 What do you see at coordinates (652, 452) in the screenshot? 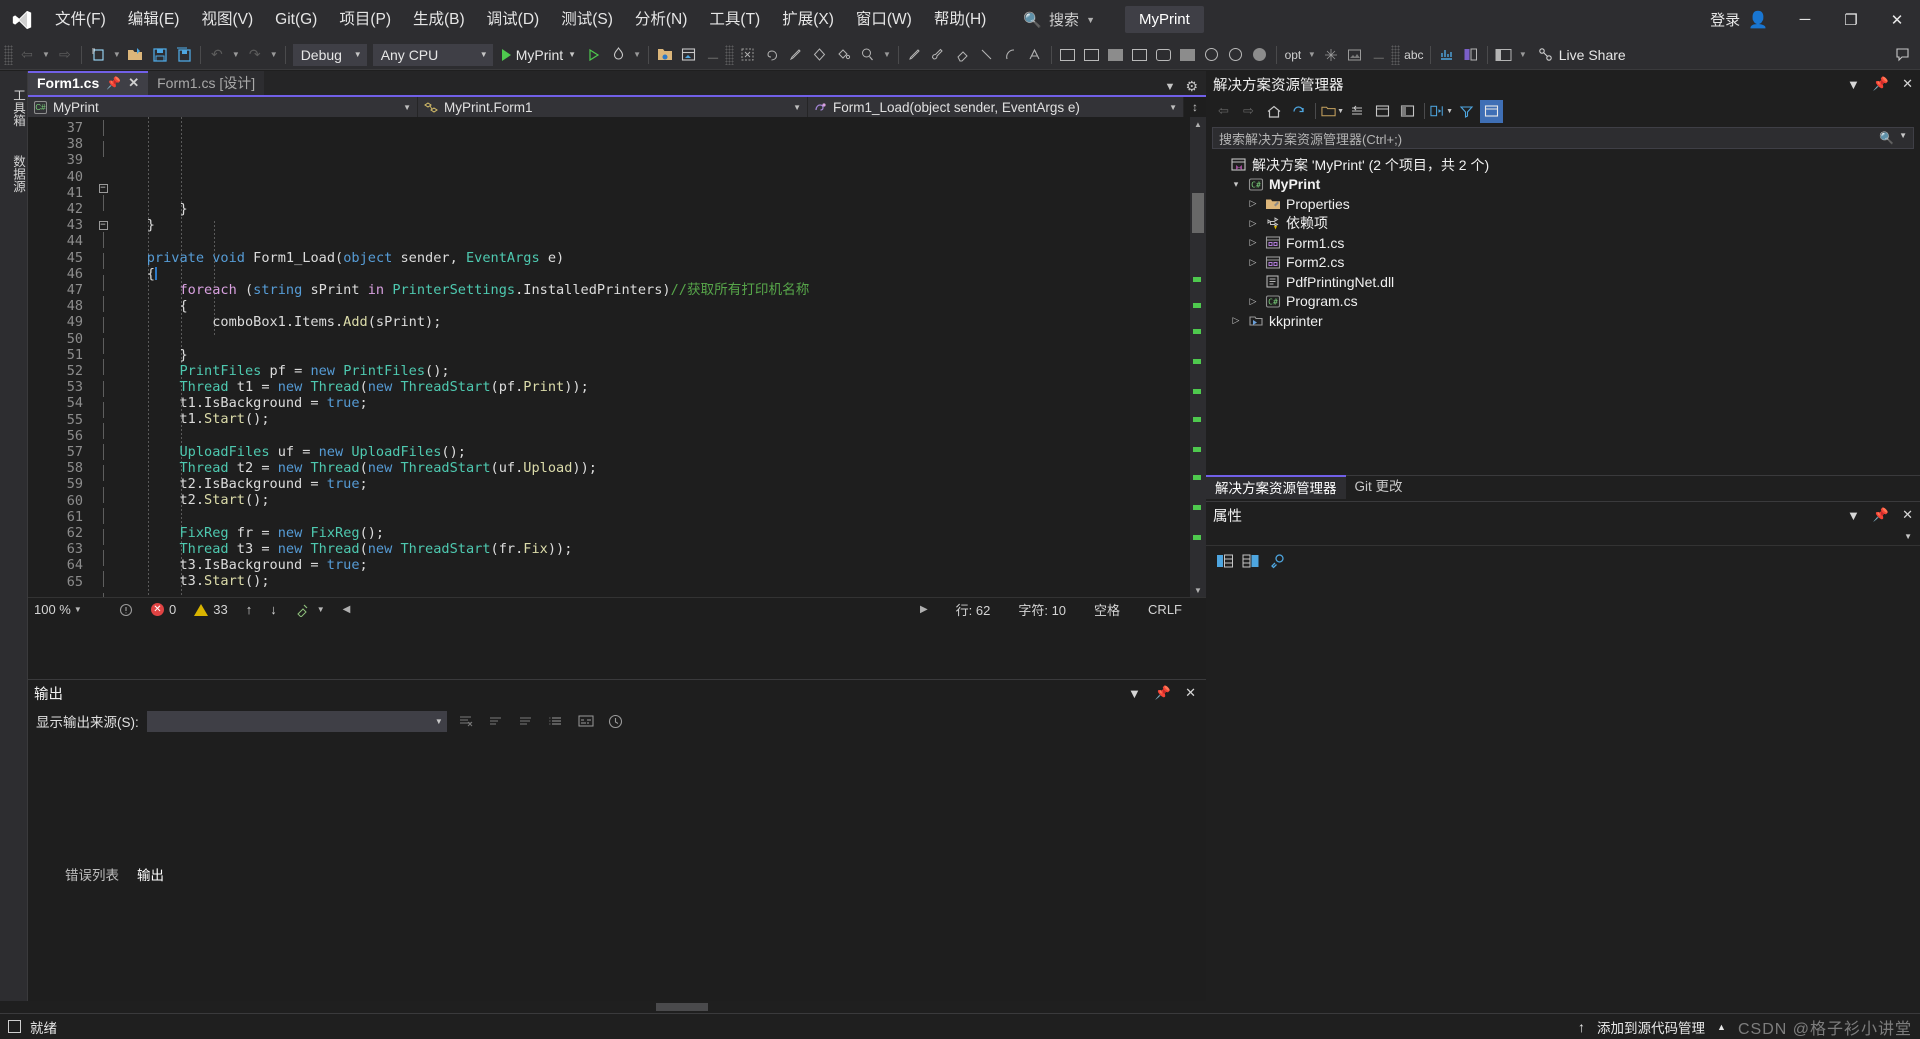
I see `code-line: UploadFiles uf = new UploadFiles();` at bounding box center [652, 452].